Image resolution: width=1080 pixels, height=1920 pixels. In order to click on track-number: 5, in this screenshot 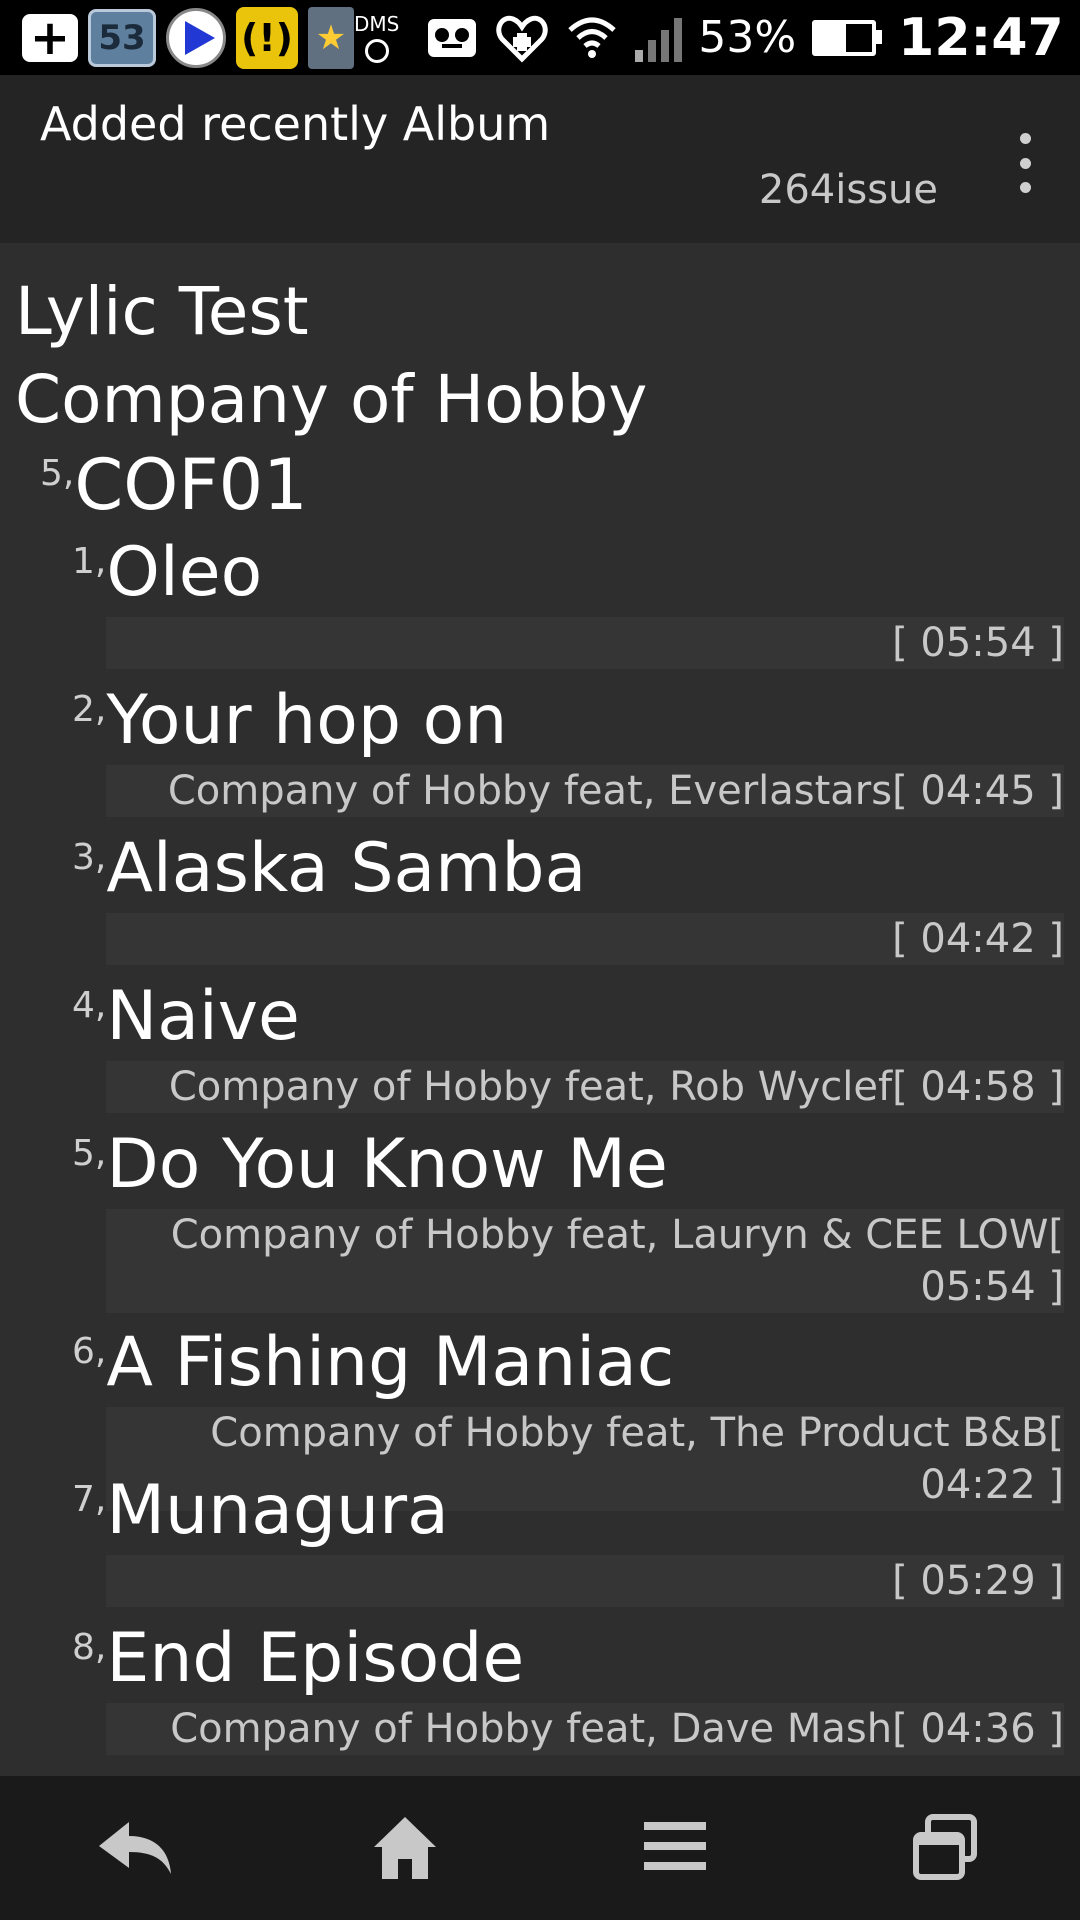, I will do `click(89, 1153)`.